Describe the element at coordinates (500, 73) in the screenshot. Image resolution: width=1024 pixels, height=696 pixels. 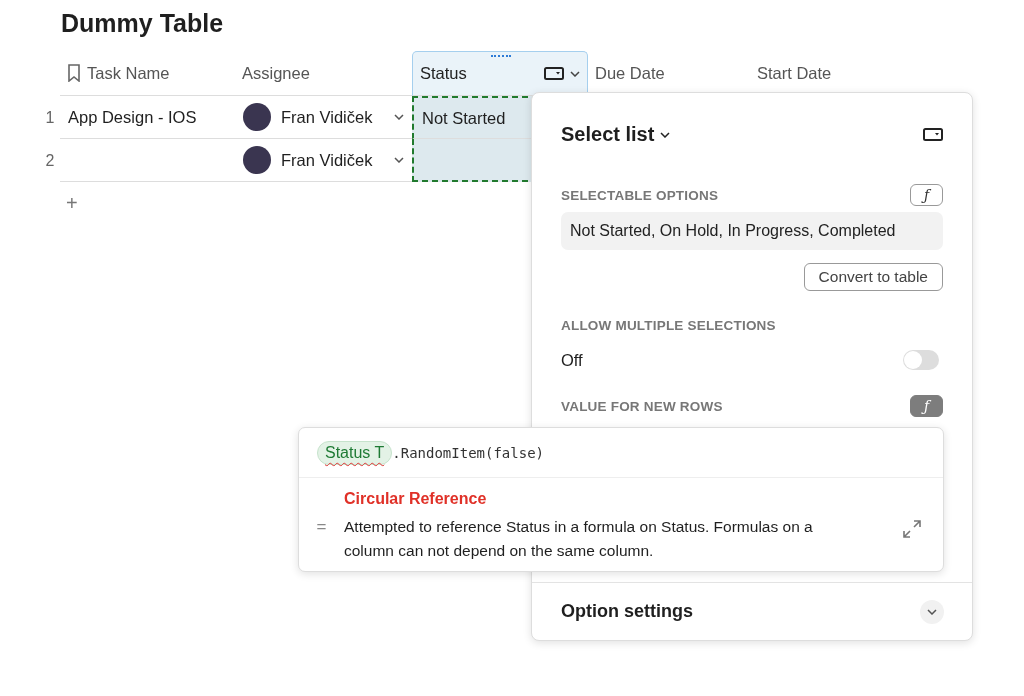
I see `column-header: Status` at that location.